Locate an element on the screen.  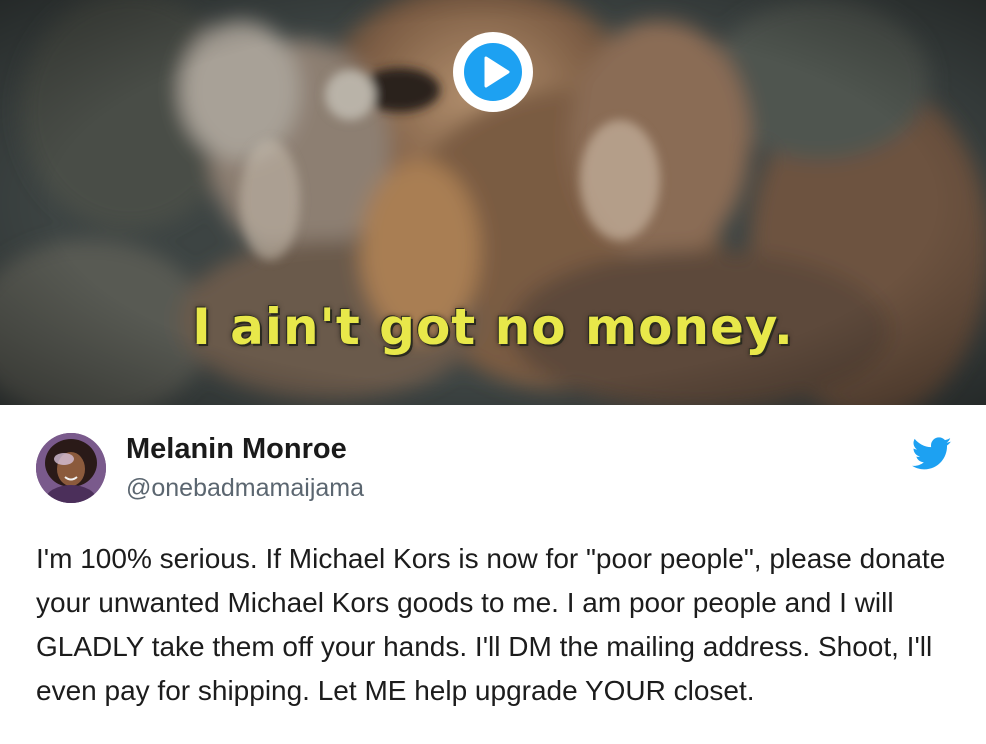
play-icon is located at coordinates (493, 72).